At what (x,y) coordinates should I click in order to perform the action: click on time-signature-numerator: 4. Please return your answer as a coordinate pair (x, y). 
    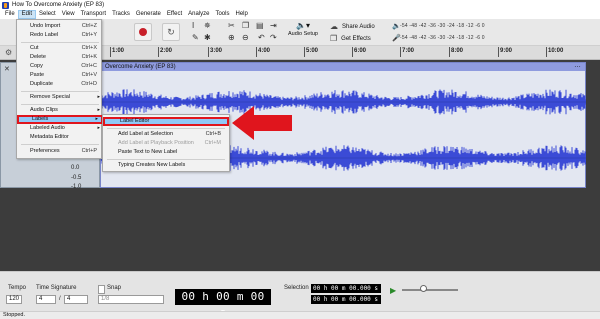
    Looking at the image, I should click on (46, 299).